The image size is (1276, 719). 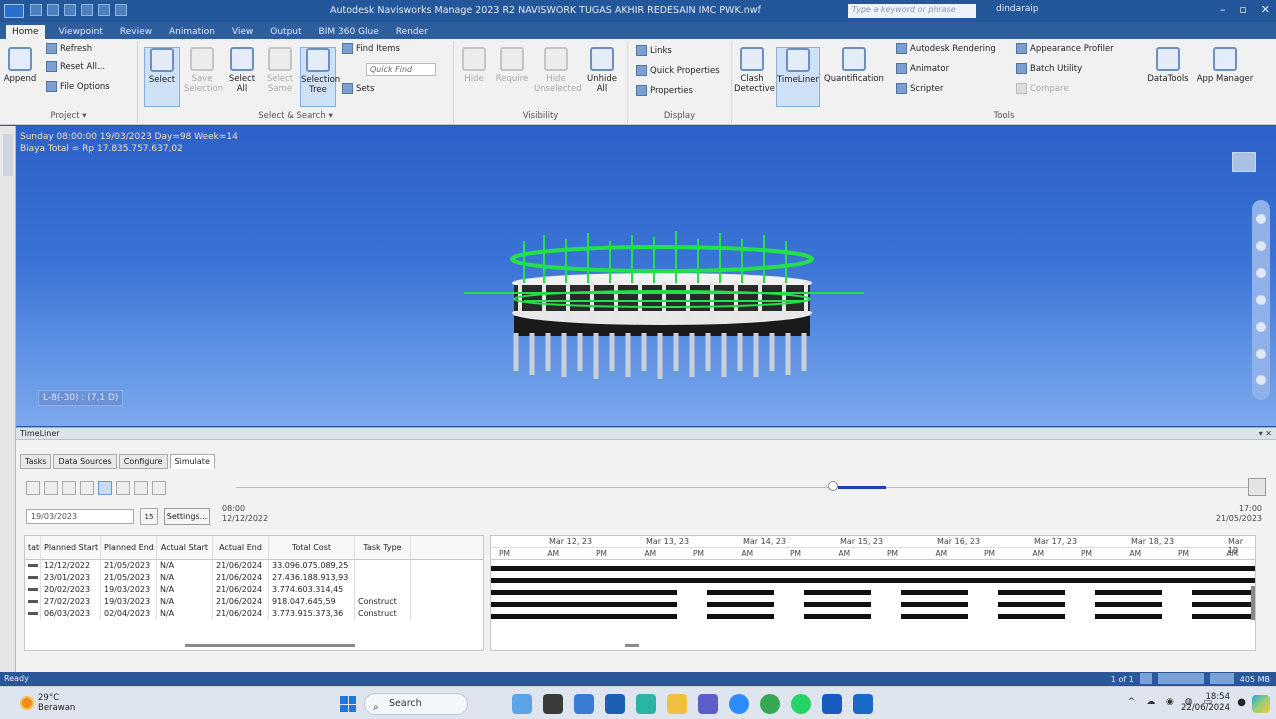 I want to click on col-actual-start: Actual Start, so click(x=185, y=547).